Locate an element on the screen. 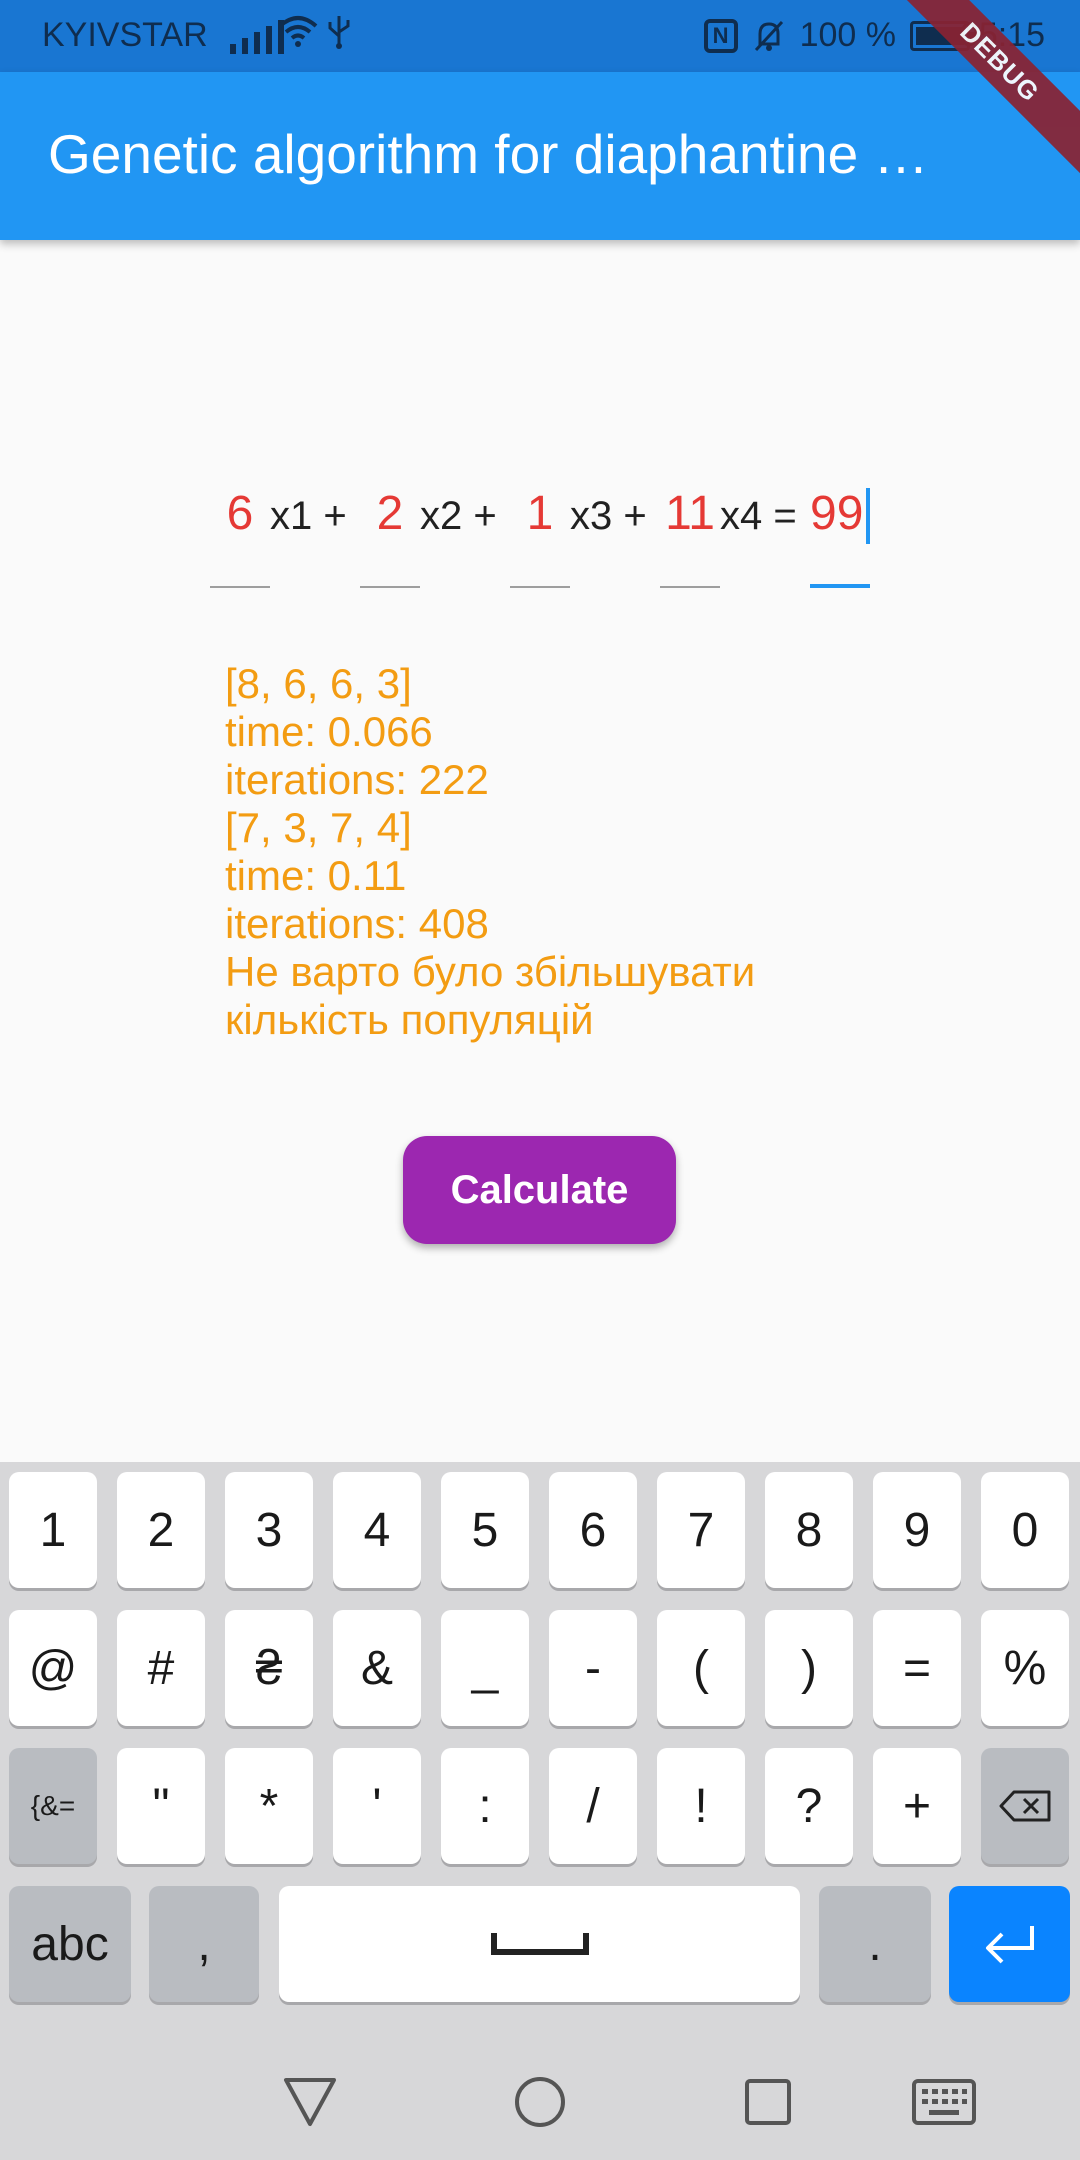 The width and height of the screenshot is (1080, 2160). key-symbol: ( is located at coordinates (701, 1668).